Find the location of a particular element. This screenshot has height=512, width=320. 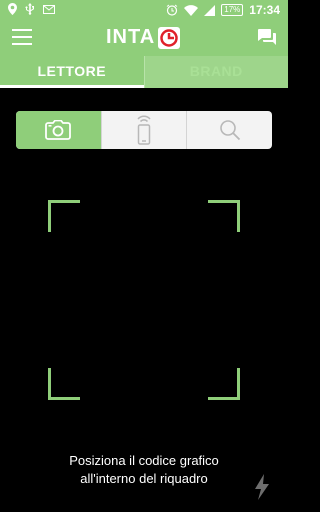

tab-lettore: LETTORE is located at coordinates (72, 72).